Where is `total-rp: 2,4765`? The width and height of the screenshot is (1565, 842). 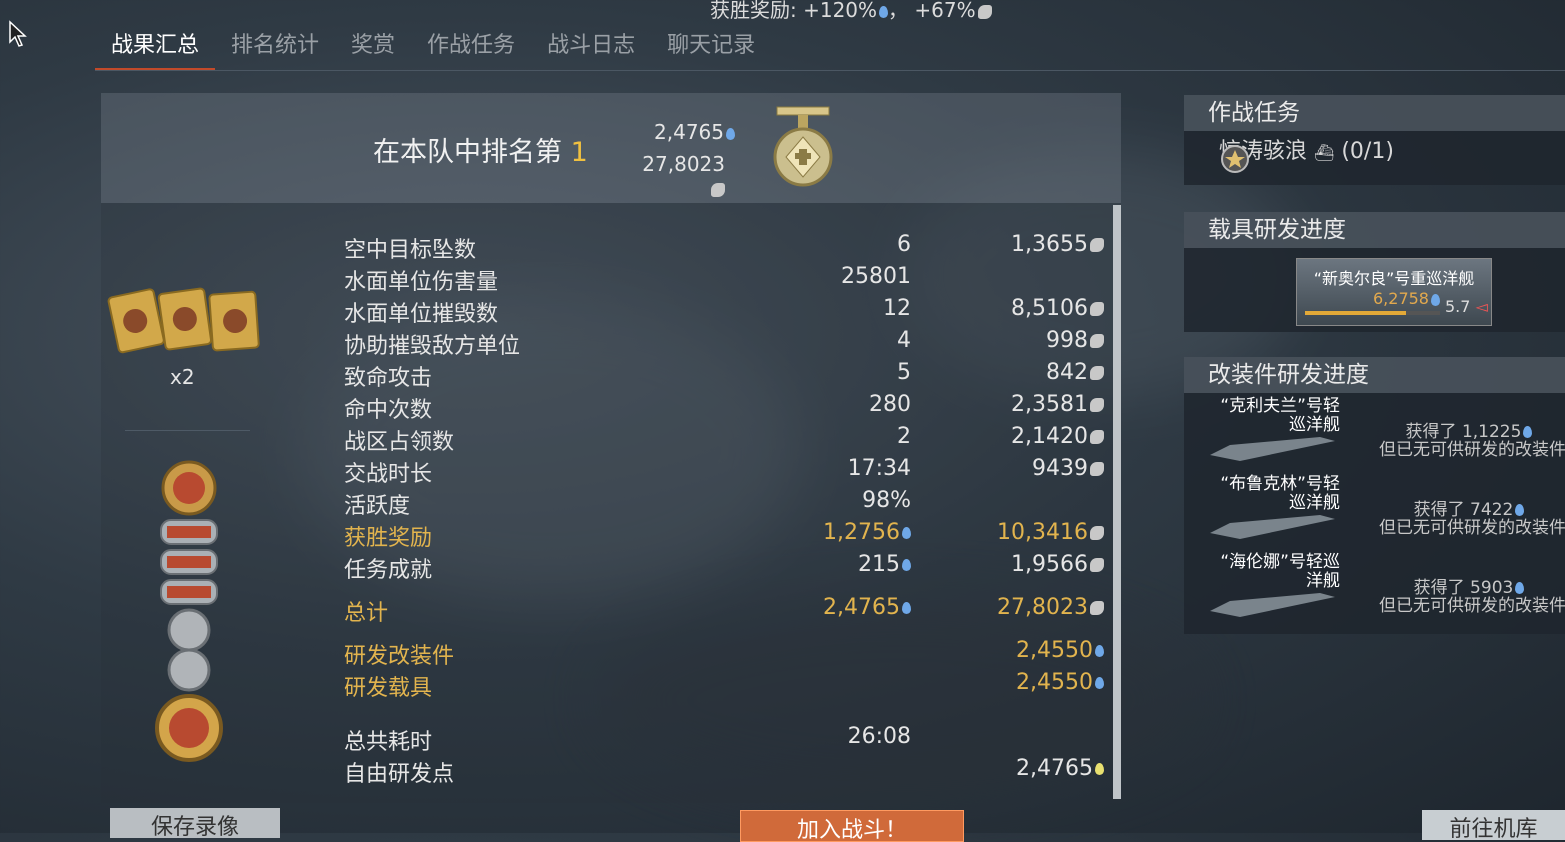
total-rp: 2,4765 is located at coordinates (862, 607).